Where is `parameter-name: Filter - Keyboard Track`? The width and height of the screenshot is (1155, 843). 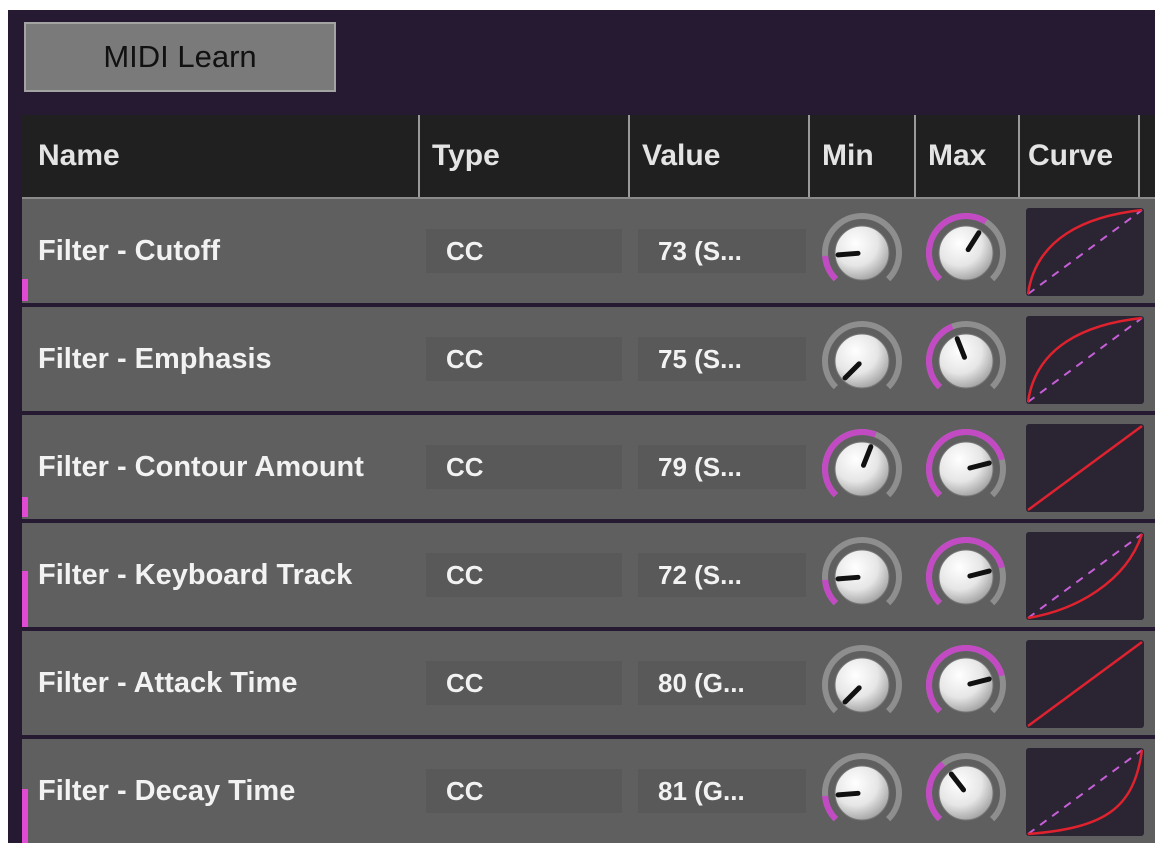
parameter-name: Filter - Keyboard Track is located at coordinates (195, 574).